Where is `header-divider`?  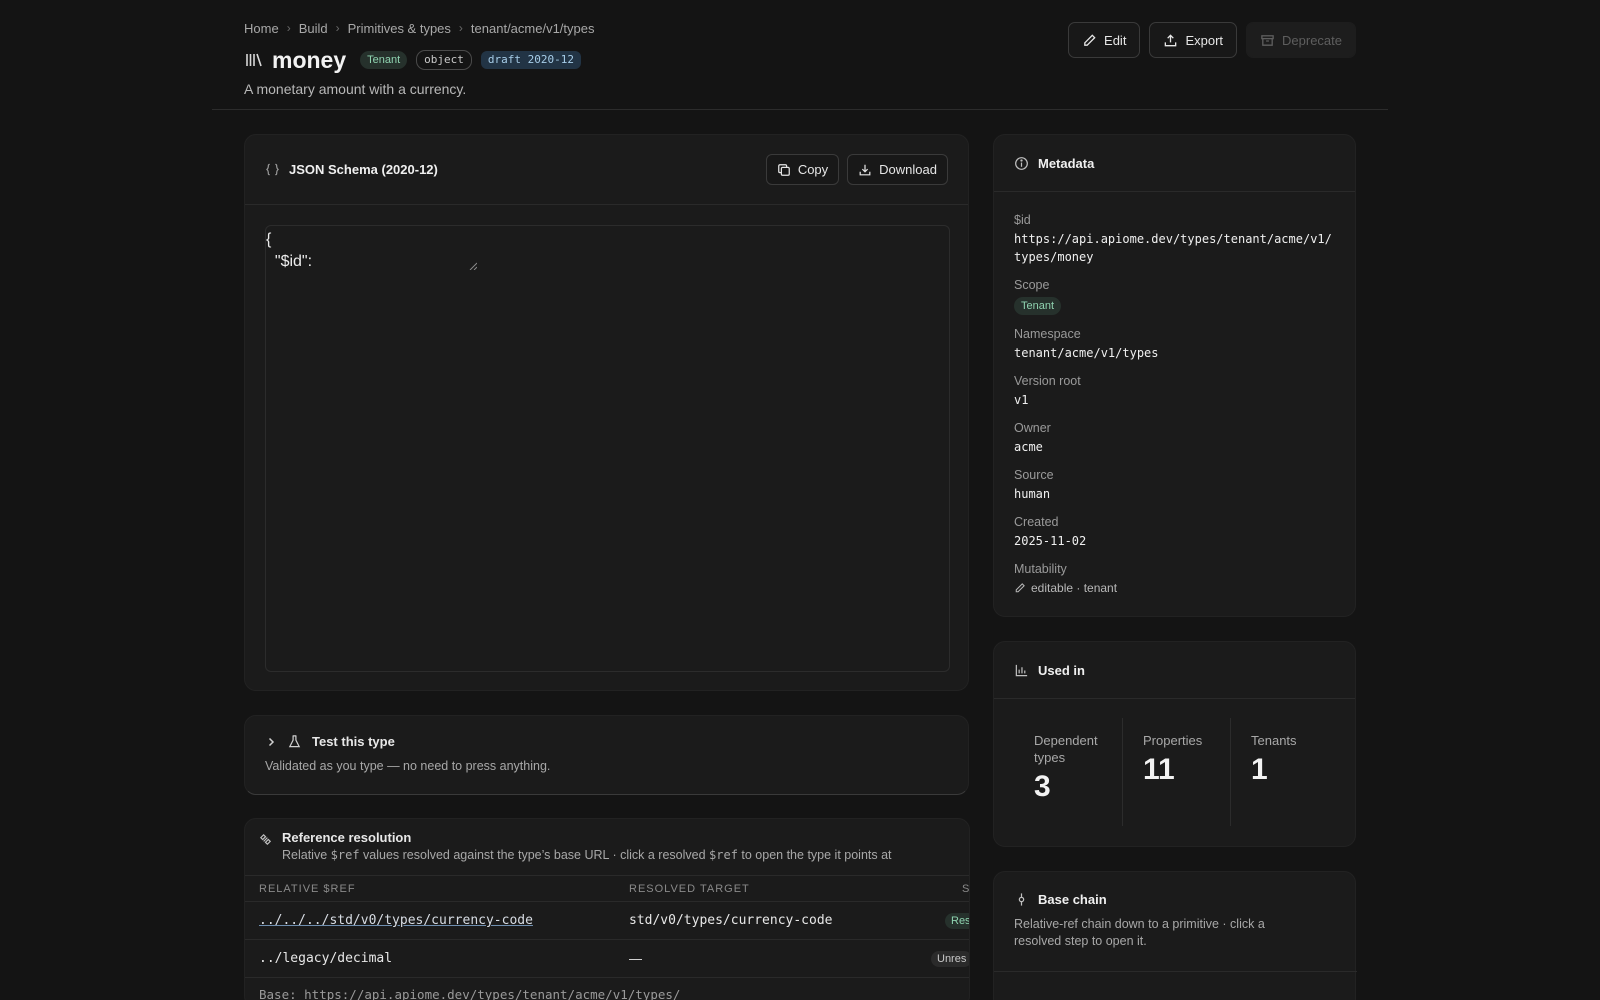
header-divider is located at coordinates (800, 109).